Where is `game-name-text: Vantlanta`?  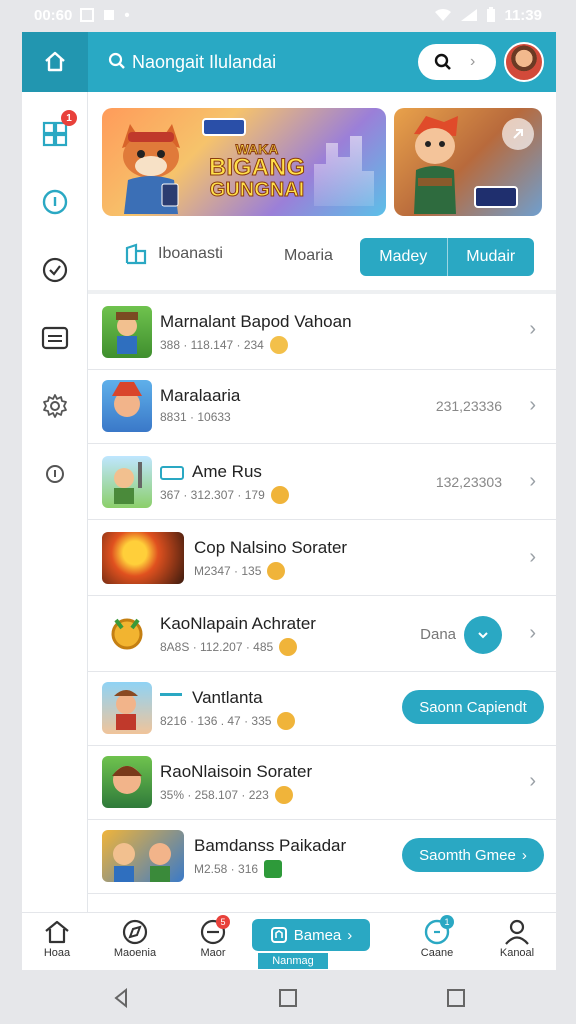
game-name-text: Vantlanta is located at coordinates (227, 697).